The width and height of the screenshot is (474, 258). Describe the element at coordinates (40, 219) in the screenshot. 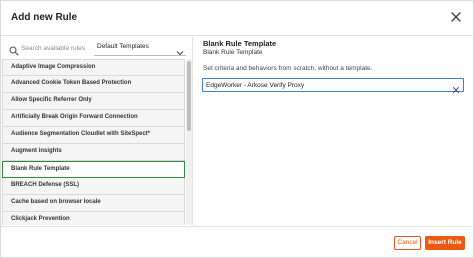

I see `rule-list-item-label: Clickjack Prevention` at that location.